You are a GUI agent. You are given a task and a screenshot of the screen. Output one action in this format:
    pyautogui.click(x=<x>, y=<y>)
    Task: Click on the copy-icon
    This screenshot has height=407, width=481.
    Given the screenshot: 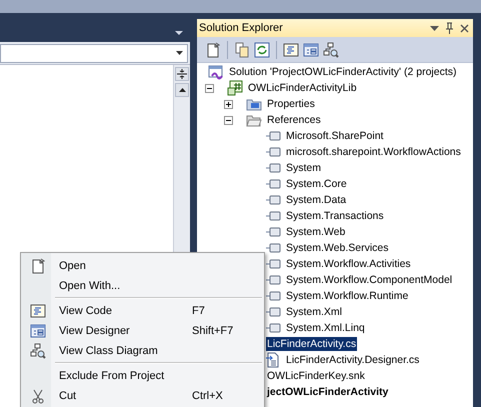 What is the action you would take?
    pyautogui.click(x=242, y=50)
    